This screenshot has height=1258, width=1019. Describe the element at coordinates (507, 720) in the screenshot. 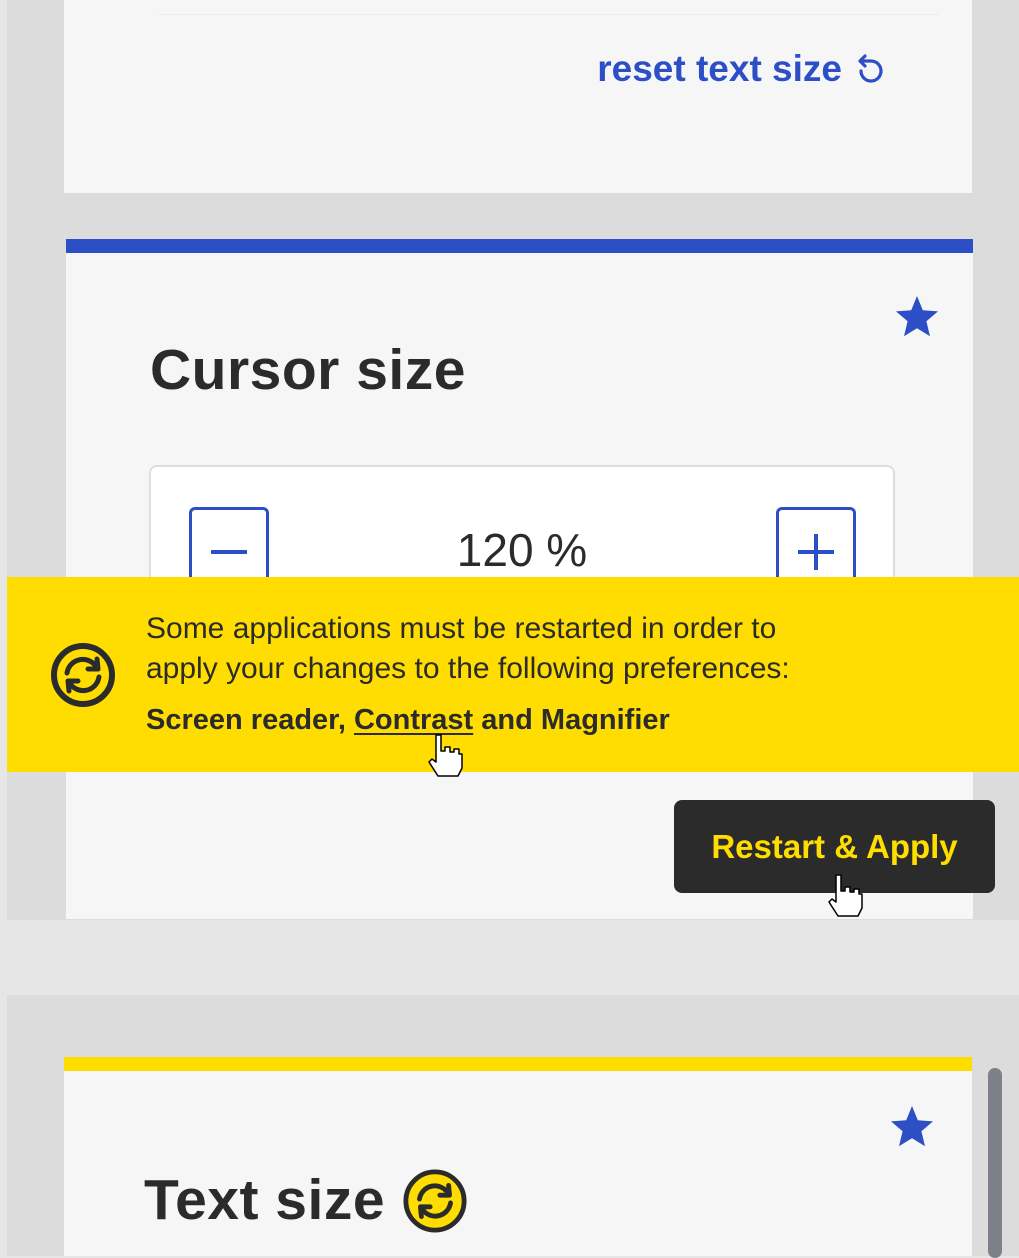

I see `conjunction: and` at that location.